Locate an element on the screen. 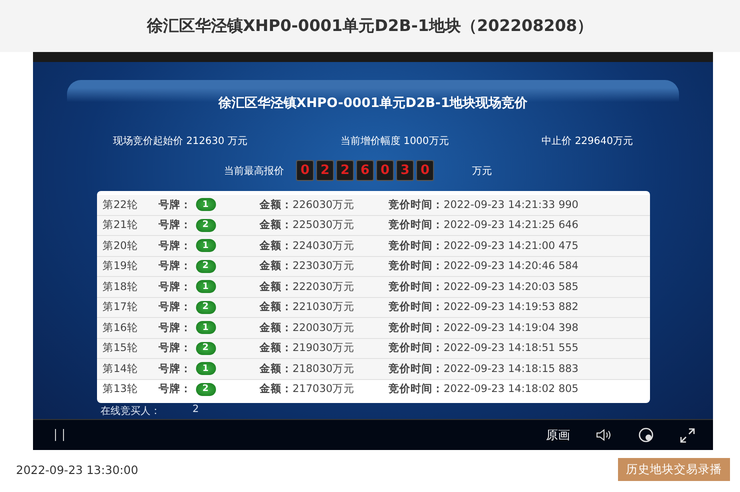  fullscreen-icon is located at coordinates (687, 435).